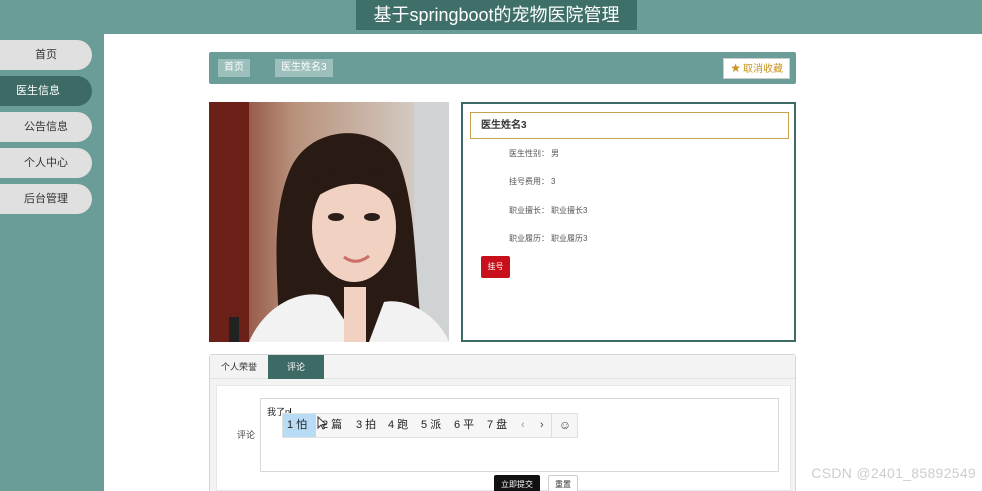 The image size is (982, 491). What do you see at coordinates (46, 55) in the screenshot?
I see `sidebar-item-home: 首页` at bounding box center [46, 55].